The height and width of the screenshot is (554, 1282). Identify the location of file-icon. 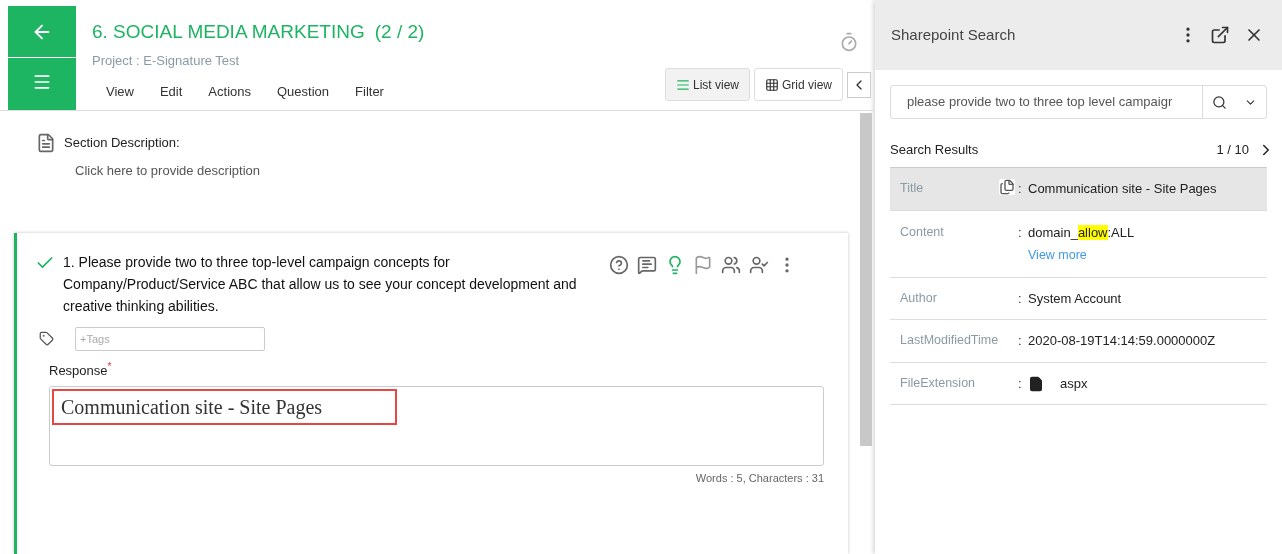
(1036, 383).